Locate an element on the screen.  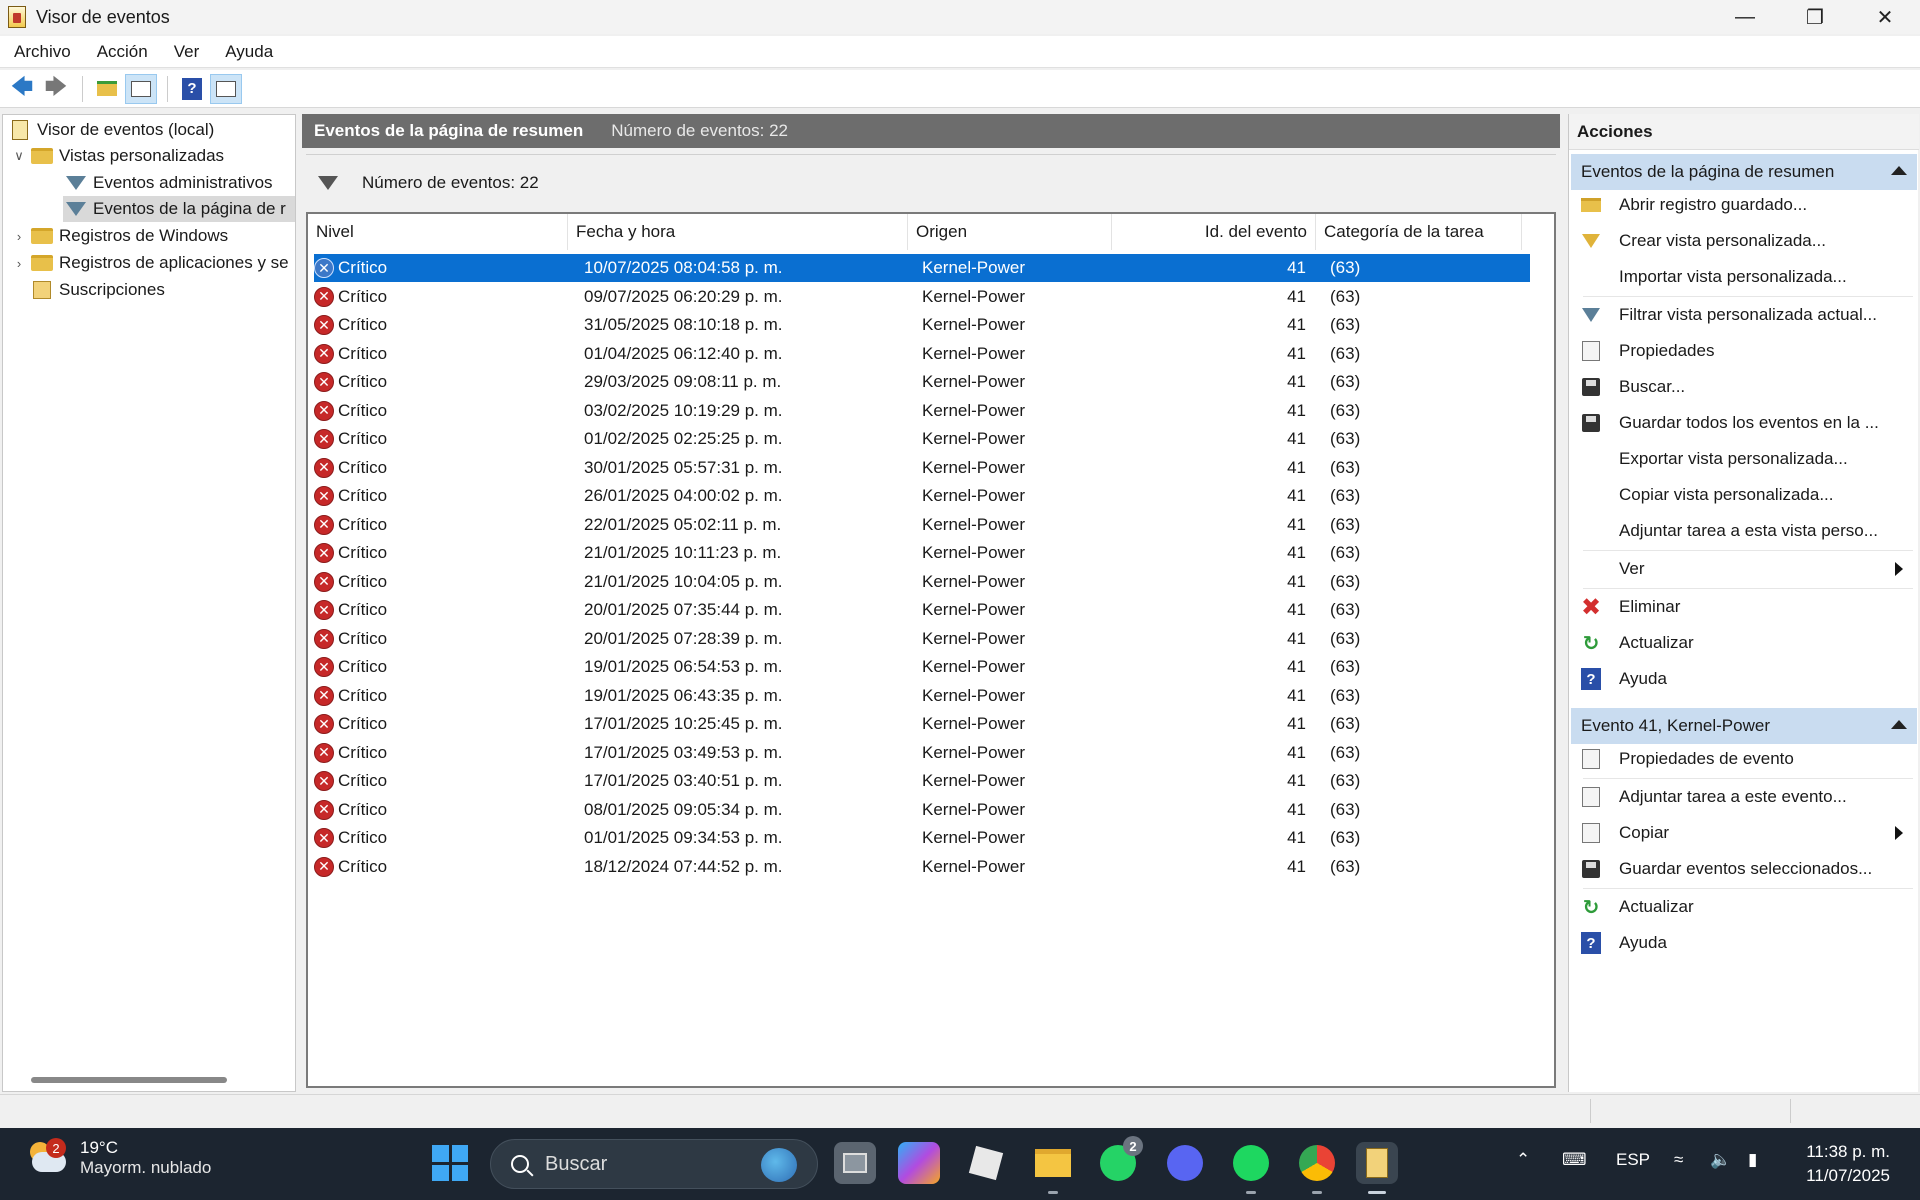
actions-section-summary: Eventos de la página de resumen is located at coordinates (1744, 172).